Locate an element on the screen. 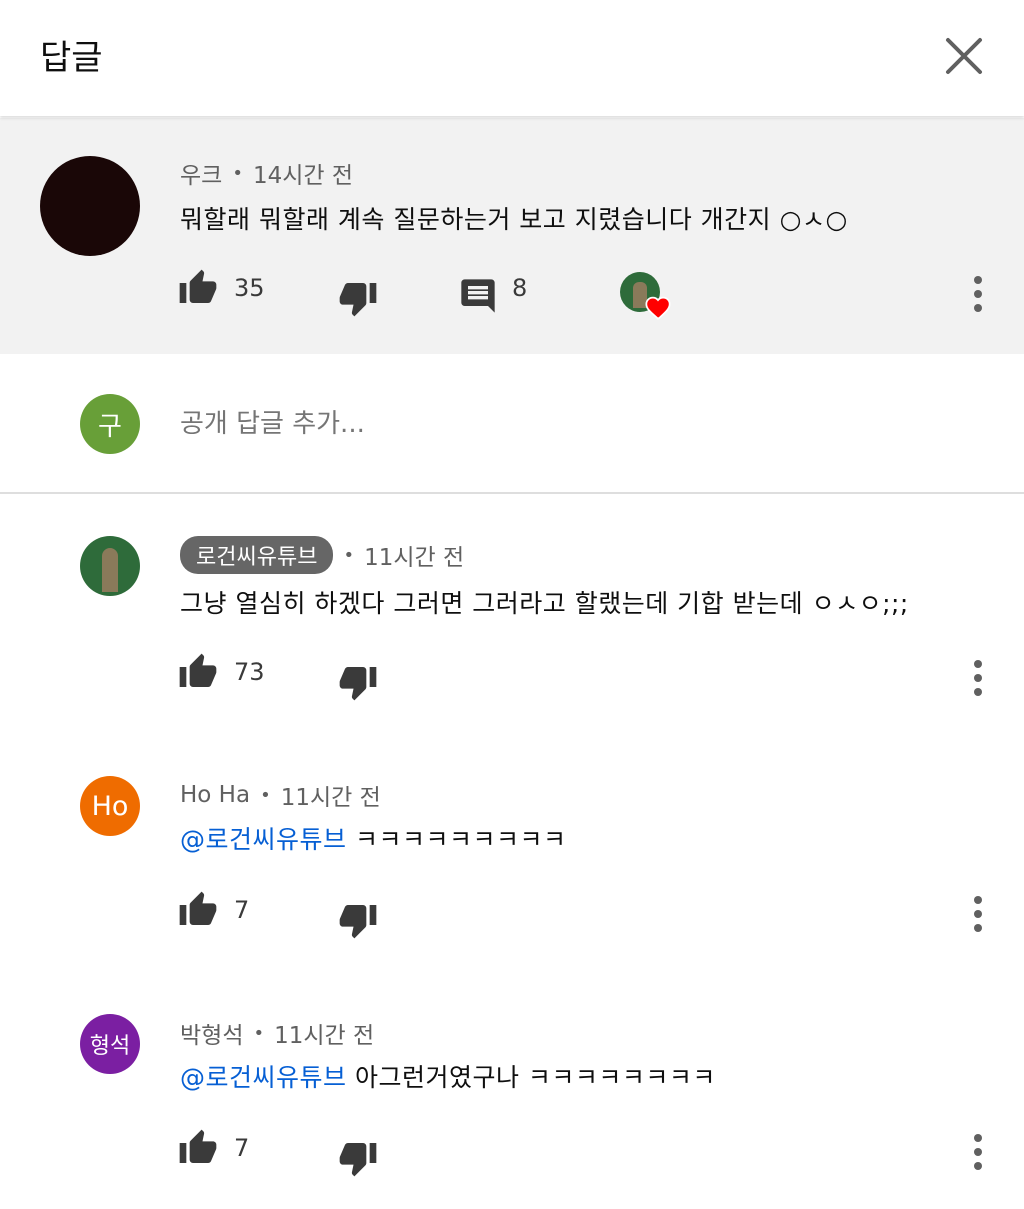  close-button is located at coordinates (964, 56).